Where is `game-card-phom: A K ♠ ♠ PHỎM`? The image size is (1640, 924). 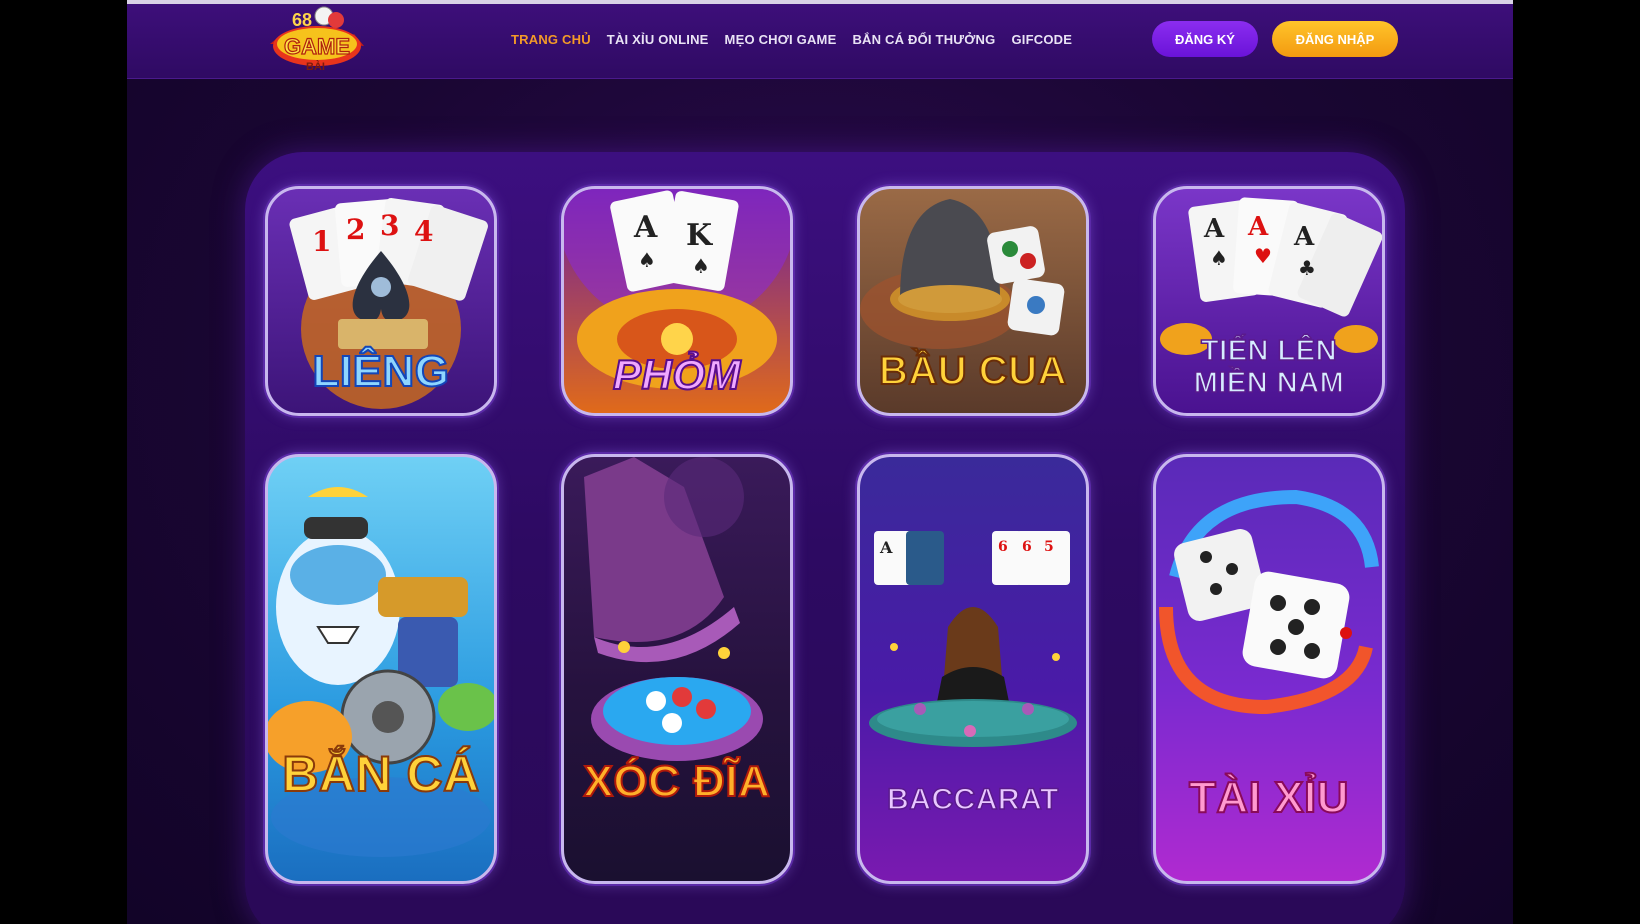
game-card-phom: A K ♠ ♠ PHỎM is located at coordinates (677, 301).